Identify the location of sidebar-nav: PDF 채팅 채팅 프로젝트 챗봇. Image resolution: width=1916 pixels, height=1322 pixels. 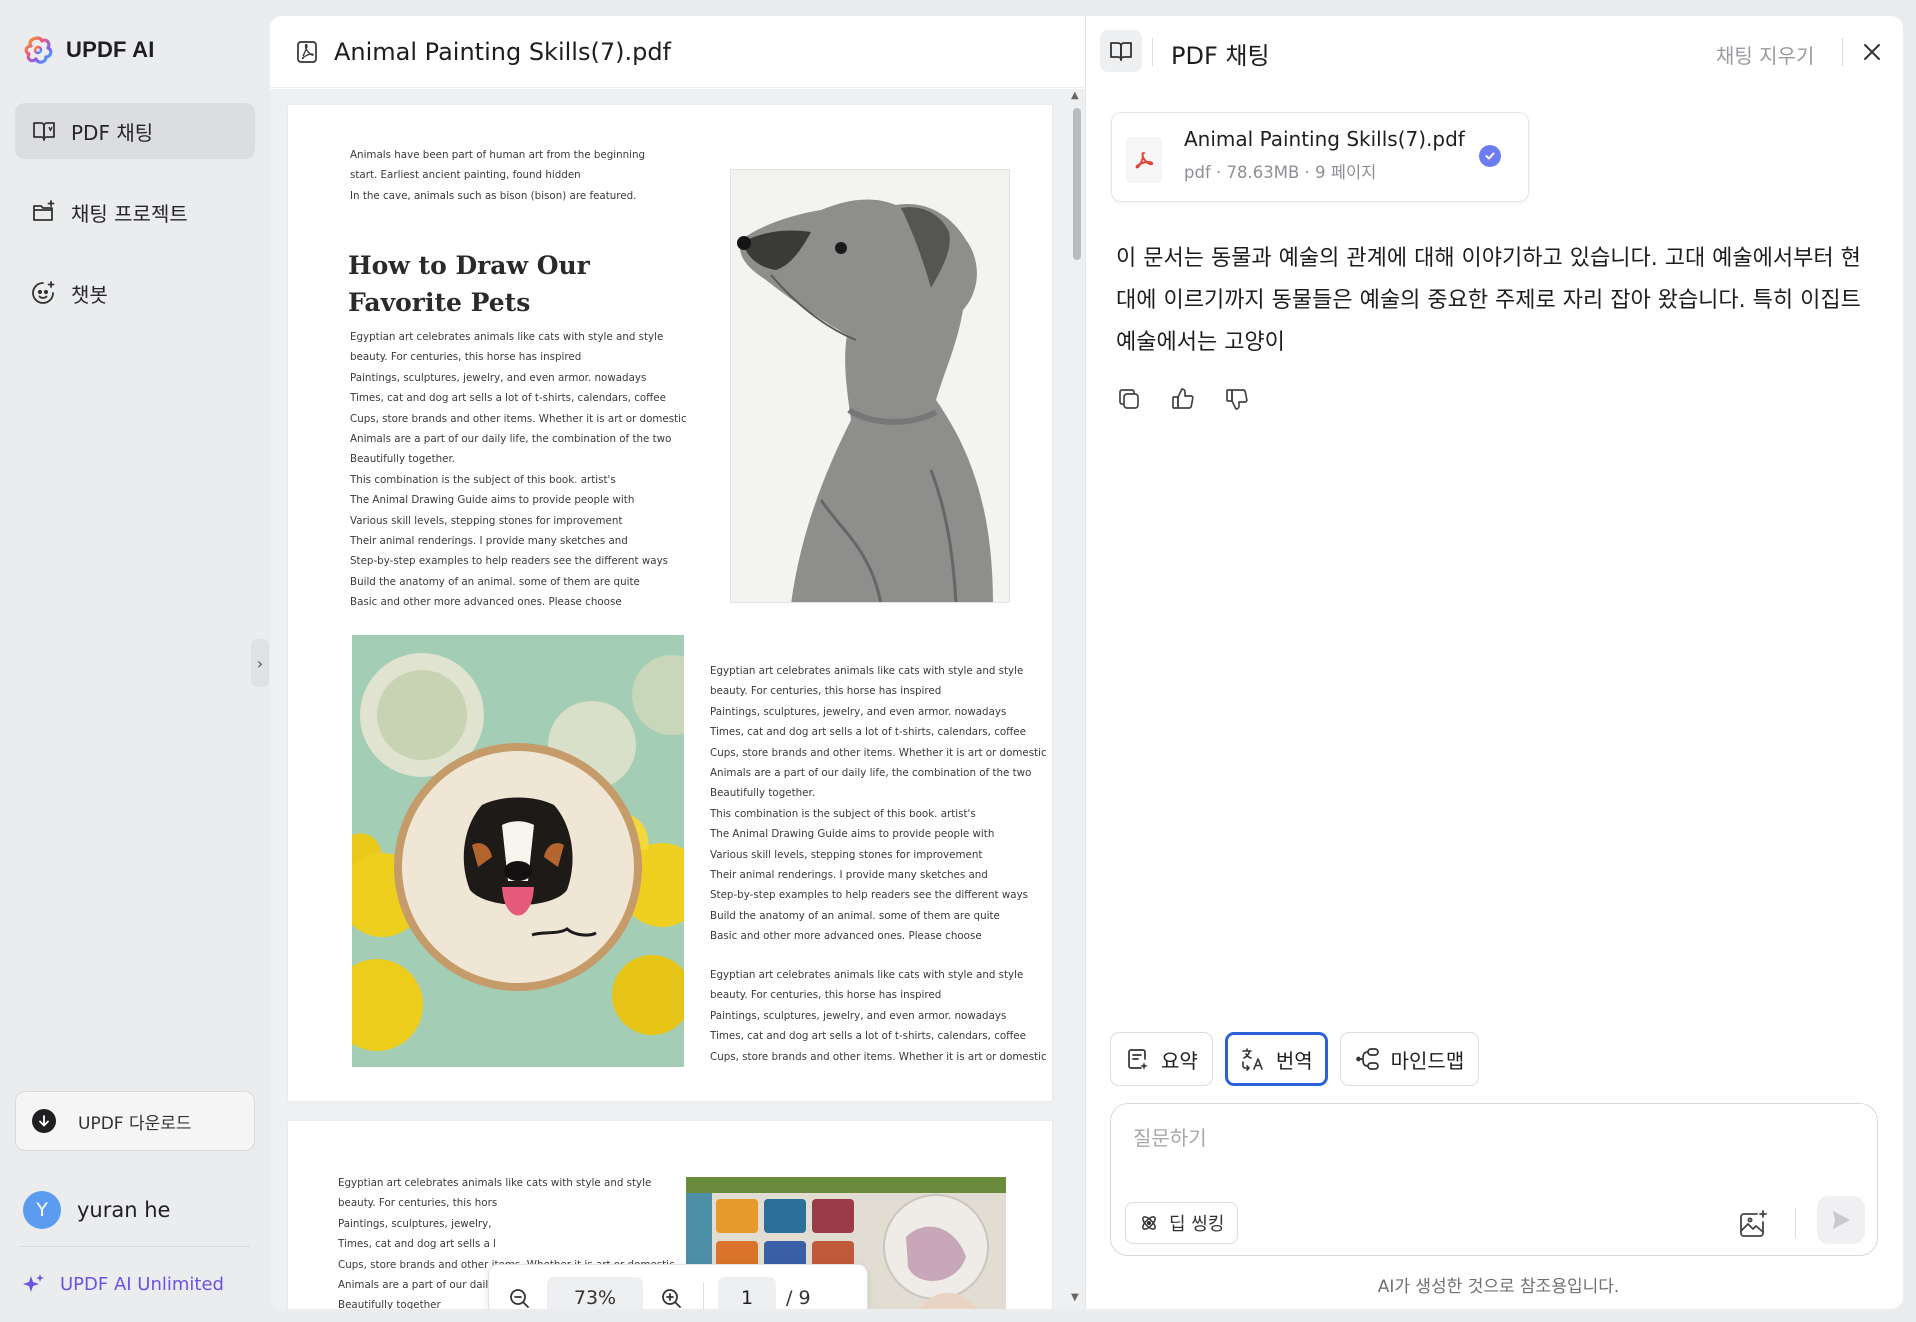
(135, 224).